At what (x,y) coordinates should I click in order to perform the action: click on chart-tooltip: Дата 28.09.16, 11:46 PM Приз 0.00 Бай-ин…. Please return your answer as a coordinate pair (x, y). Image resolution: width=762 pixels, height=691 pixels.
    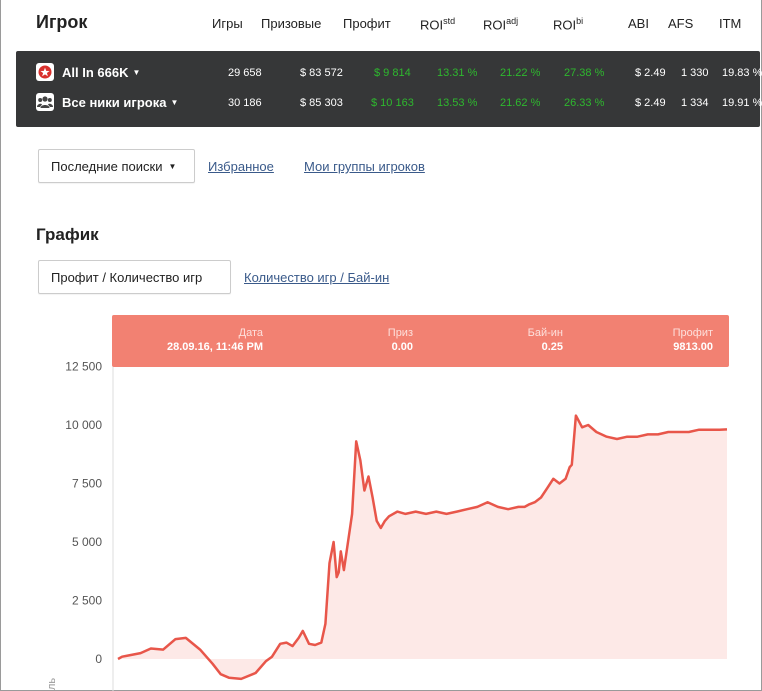
    Looking at the image, I should click on (420, 341).